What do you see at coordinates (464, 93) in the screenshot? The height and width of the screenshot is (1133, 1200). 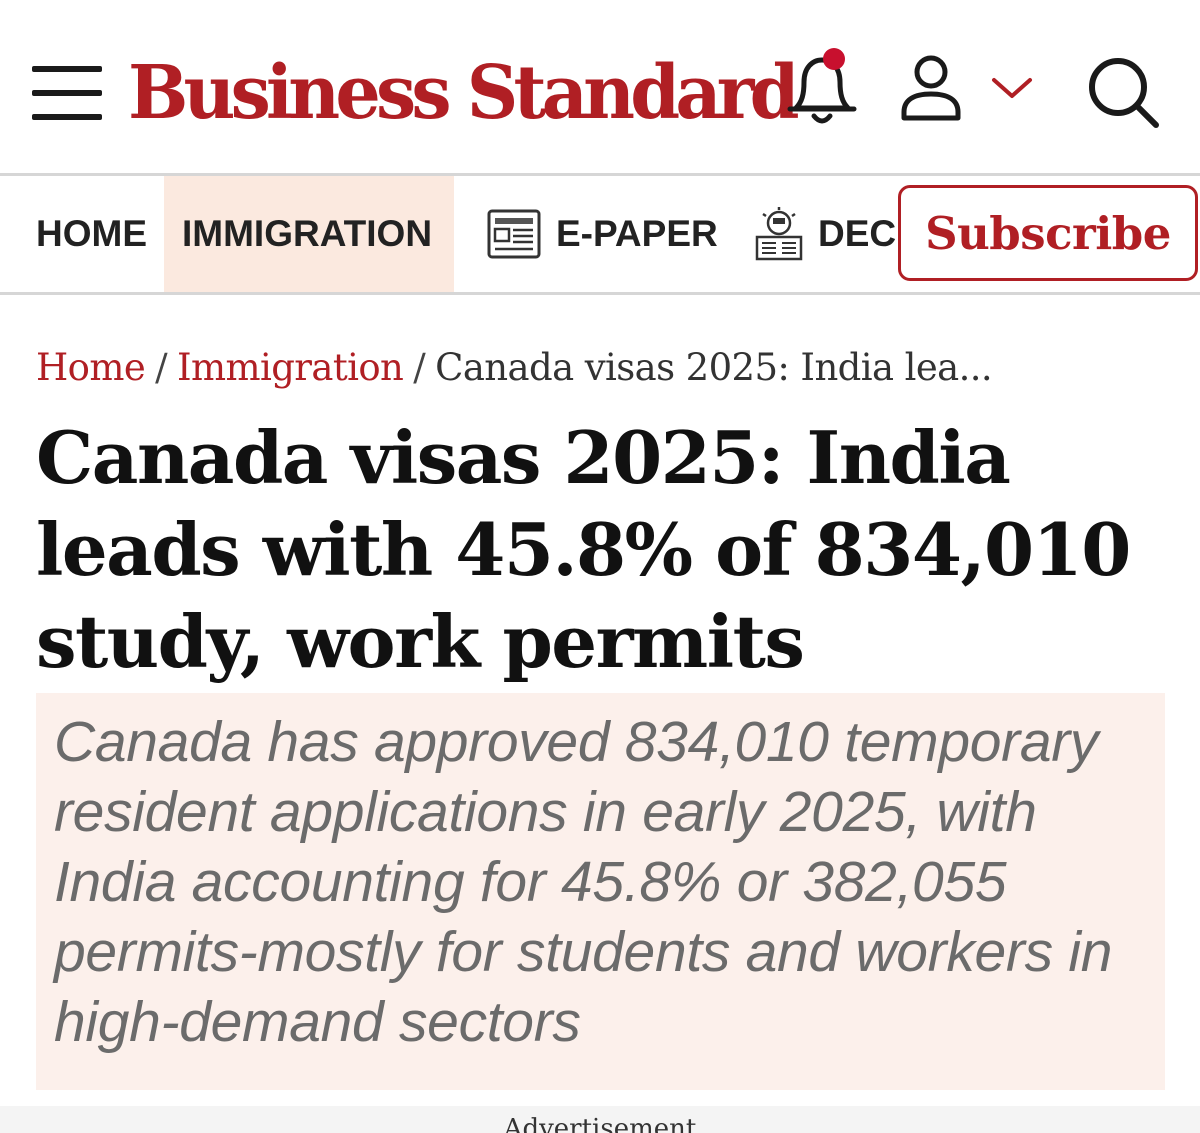 I see `site-logo: Business Standard` at bounding box center [464, 93].